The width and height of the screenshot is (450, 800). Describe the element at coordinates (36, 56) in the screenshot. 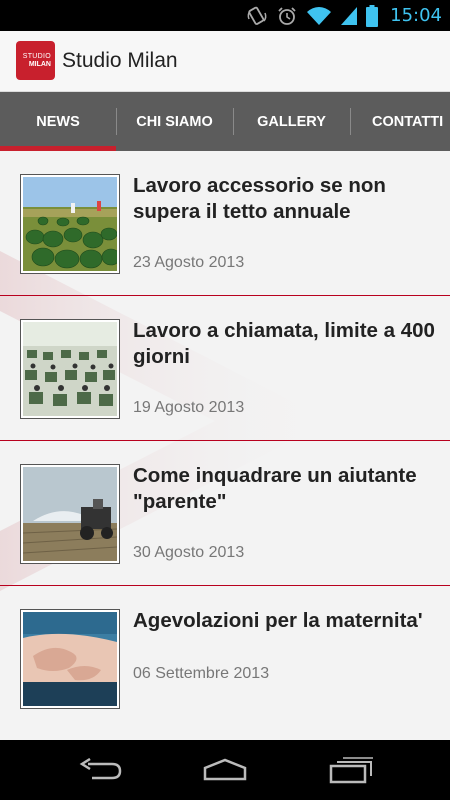

I see `logo-line1: STUDIO` at that location.